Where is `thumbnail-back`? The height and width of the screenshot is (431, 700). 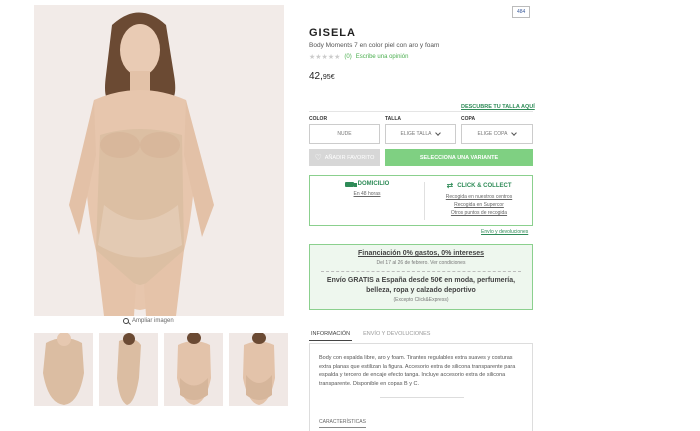
thumbnail-back is located at coordinates (193, 369).